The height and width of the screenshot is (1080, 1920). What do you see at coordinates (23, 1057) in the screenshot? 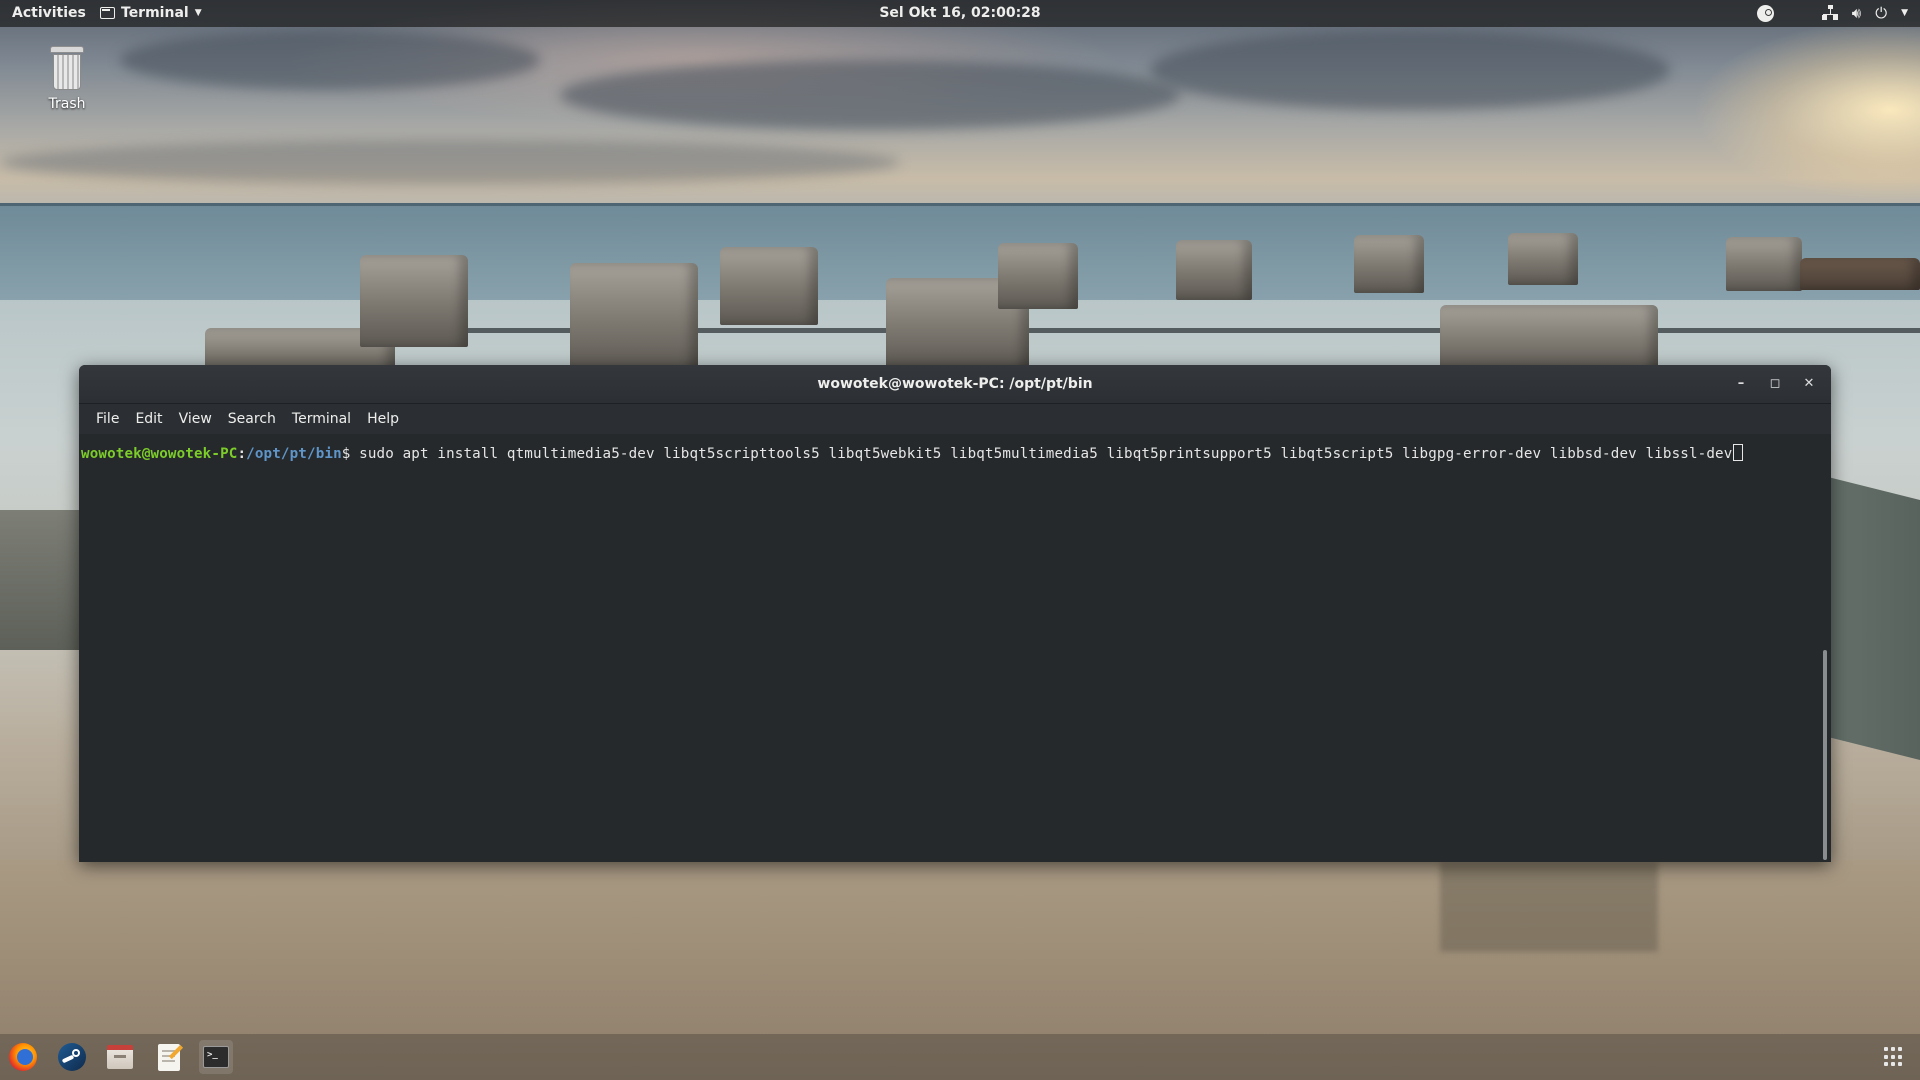
I see `firefox-icon` at bounding box center [23, 1057].